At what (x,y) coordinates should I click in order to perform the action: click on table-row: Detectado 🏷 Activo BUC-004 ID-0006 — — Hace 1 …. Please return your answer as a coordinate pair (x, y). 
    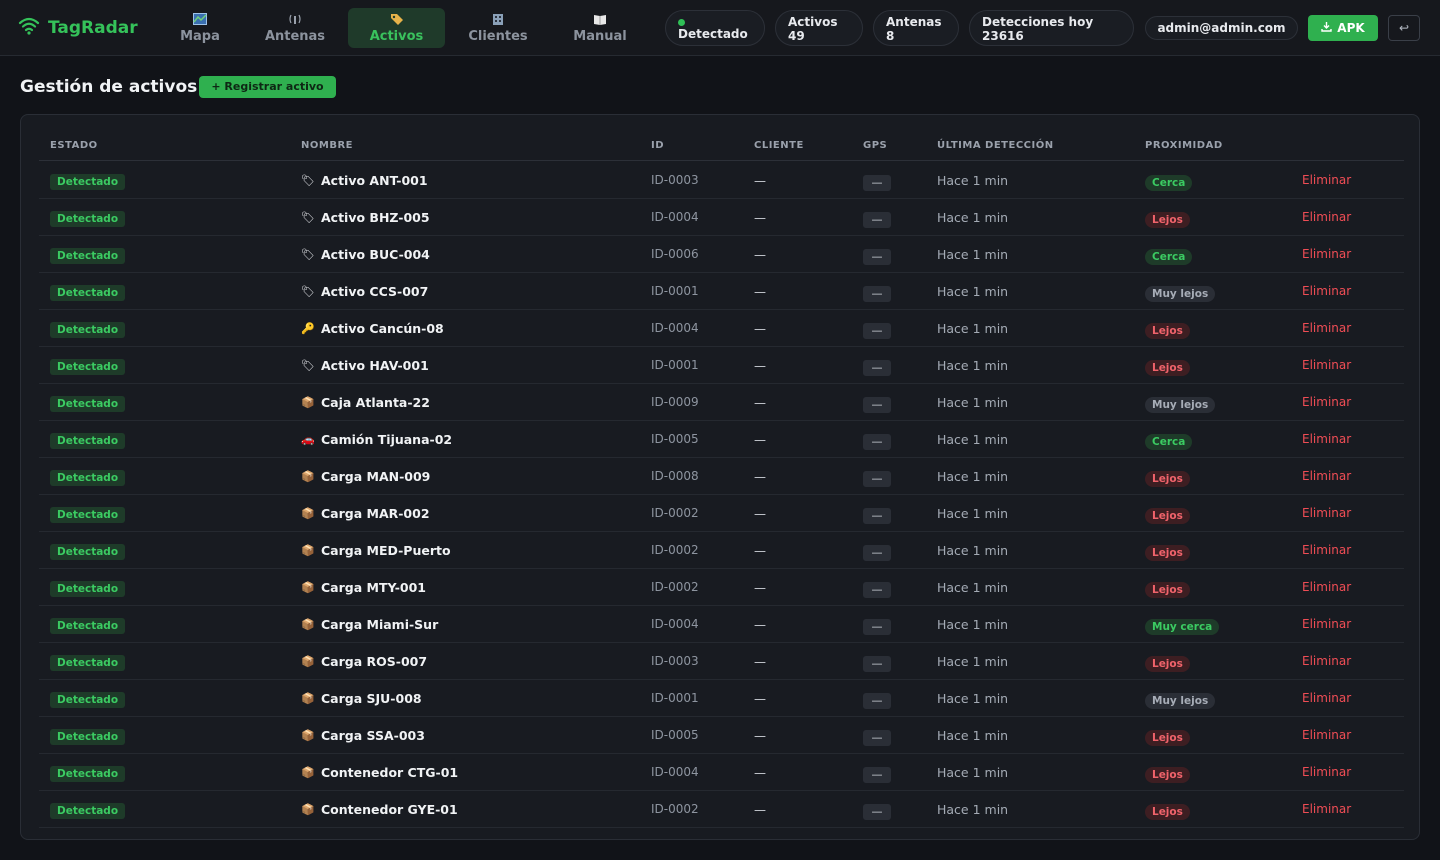
    Looking at the image, I should click on (721, 254).